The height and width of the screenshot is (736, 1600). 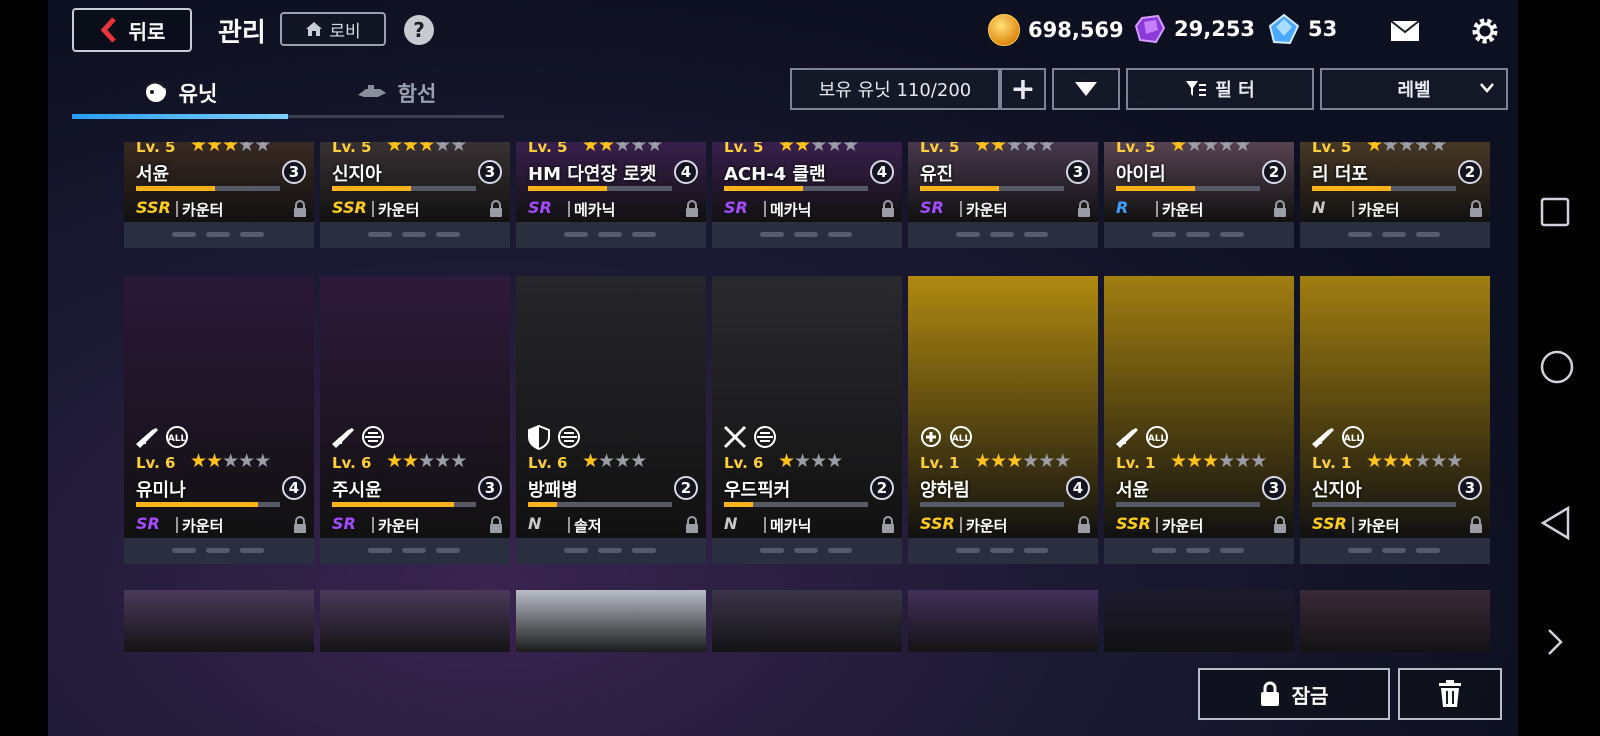 I want to click on recents-square-icon, so click(x=1555, y=212).